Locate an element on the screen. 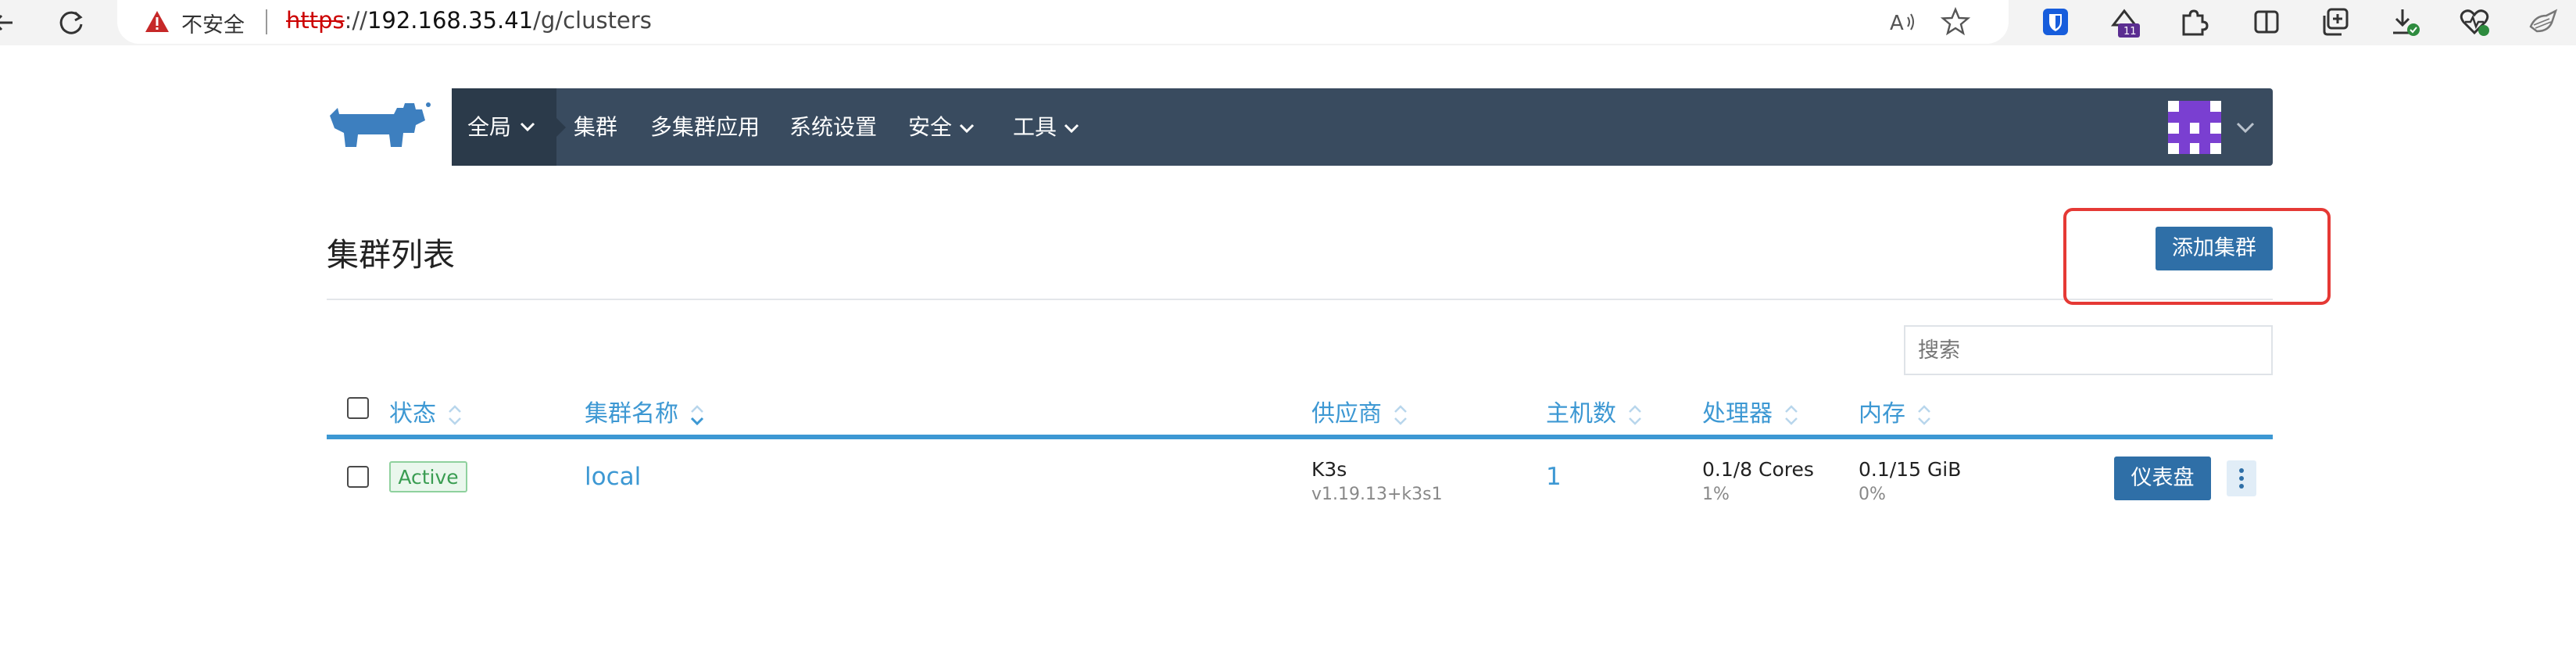 This screenshot has height=666, width=2576. read-aloud-icon: A is located at coordinates (1902, 22).